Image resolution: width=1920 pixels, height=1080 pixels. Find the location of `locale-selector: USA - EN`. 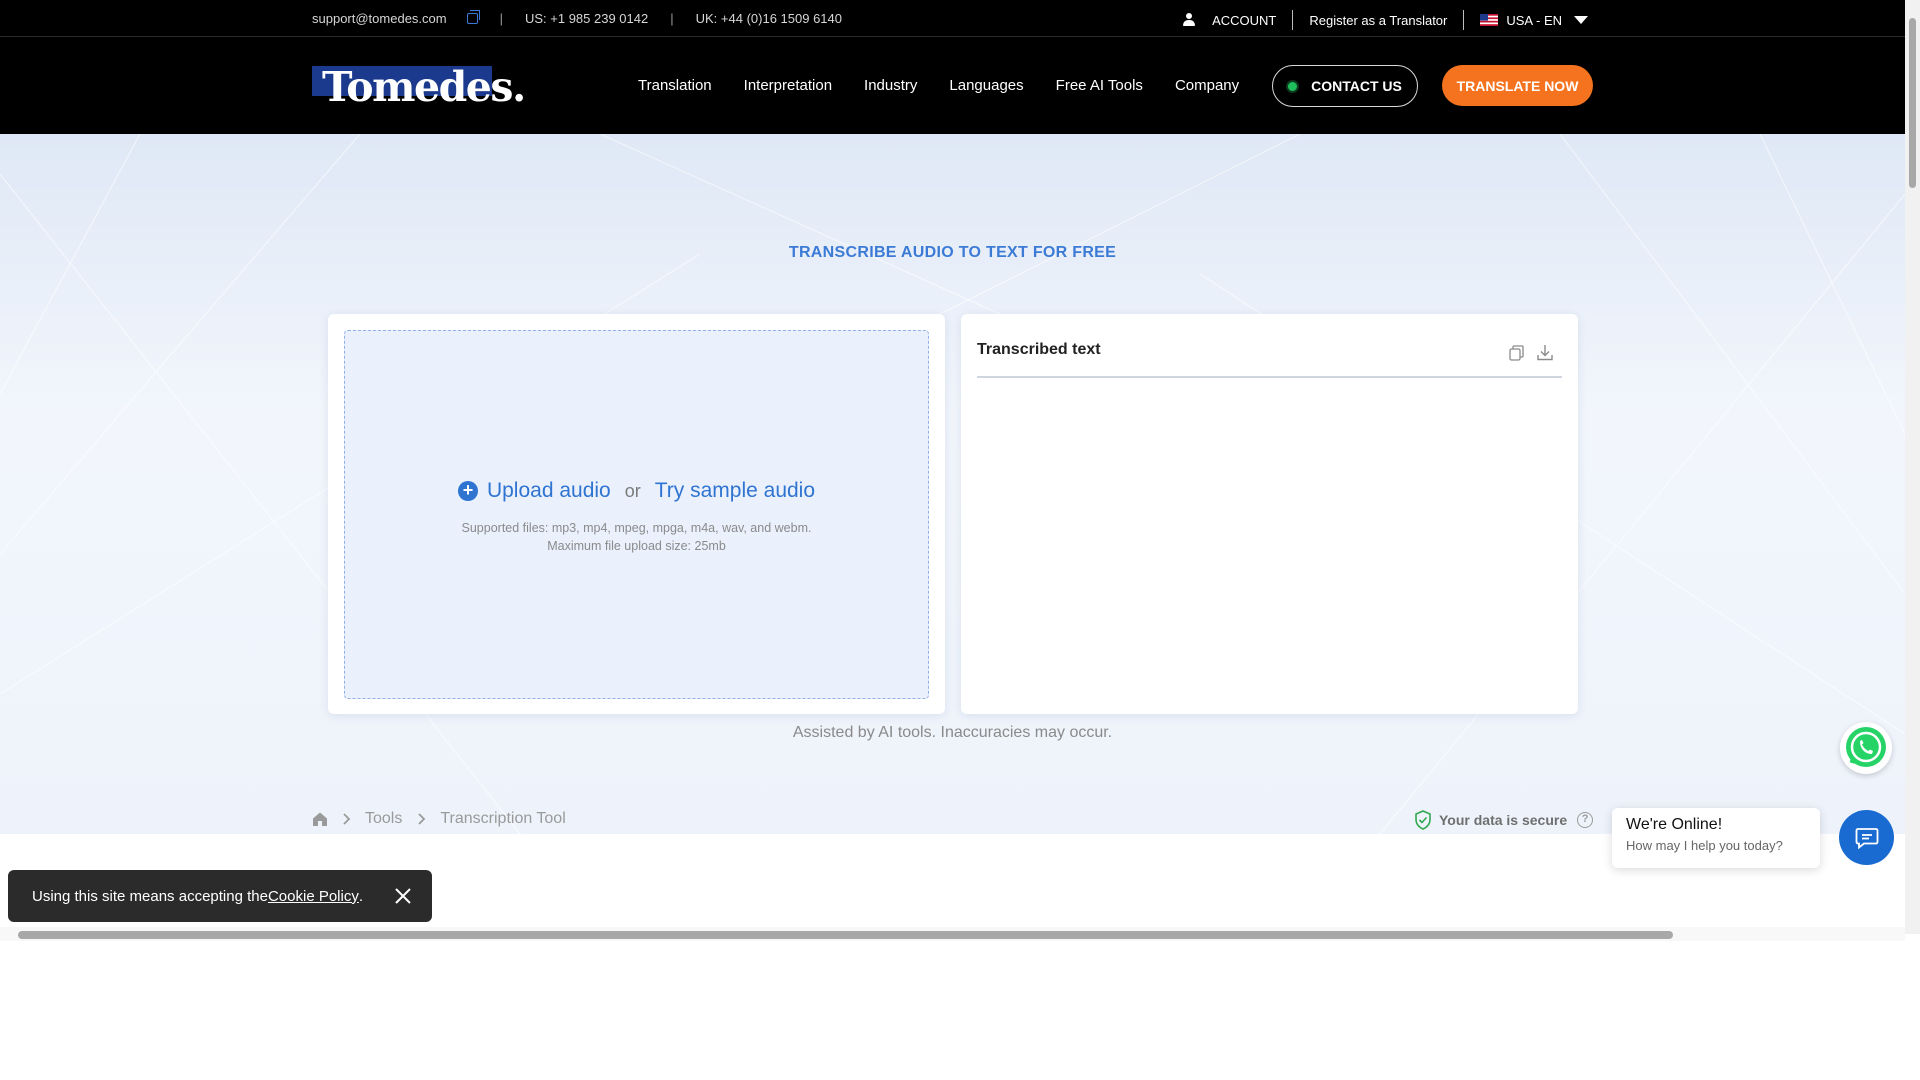

locale-selector: USA - EN is located at coordinates (1534, 20).